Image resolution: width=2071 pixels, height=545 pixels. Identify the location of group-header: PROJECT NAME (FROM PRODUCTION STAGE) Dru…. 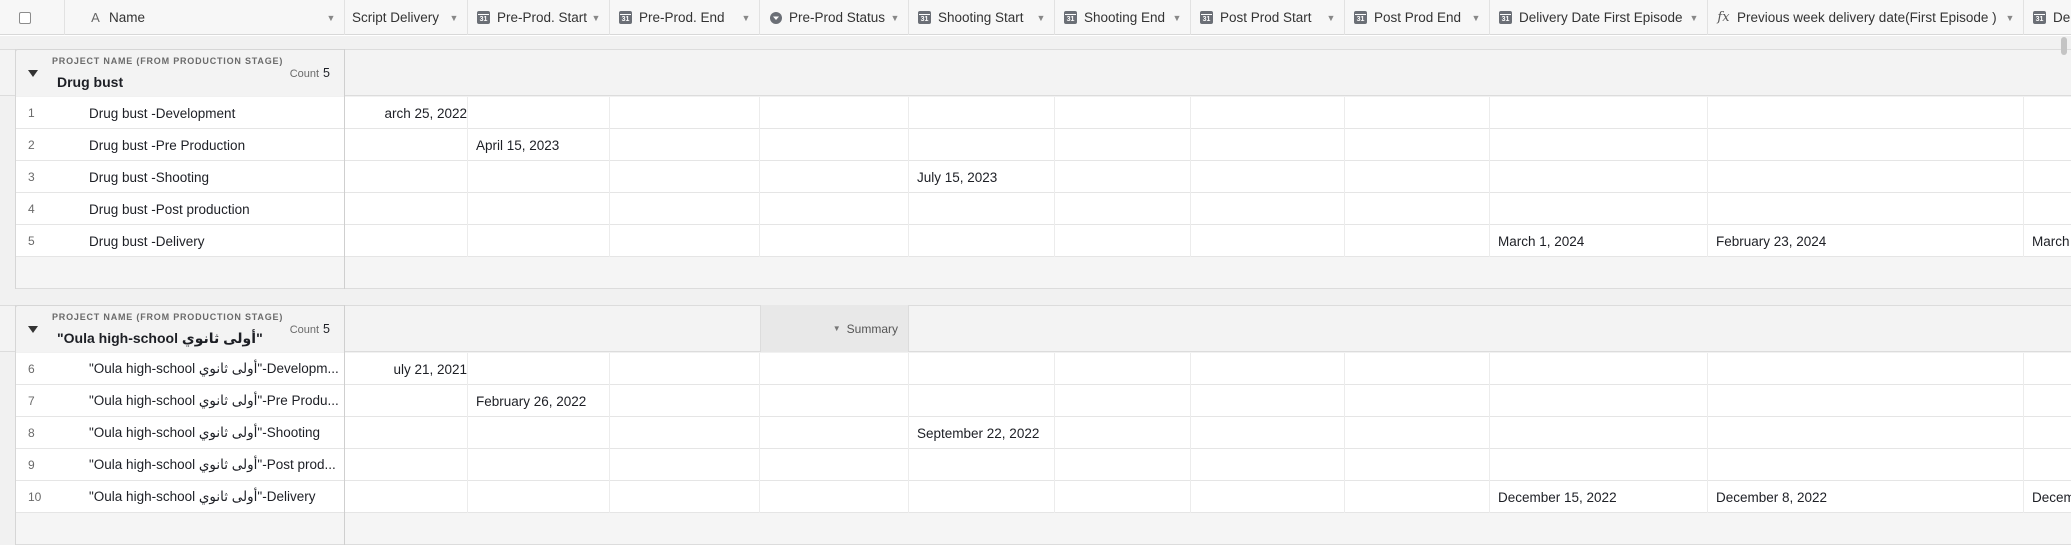
(180, 72).